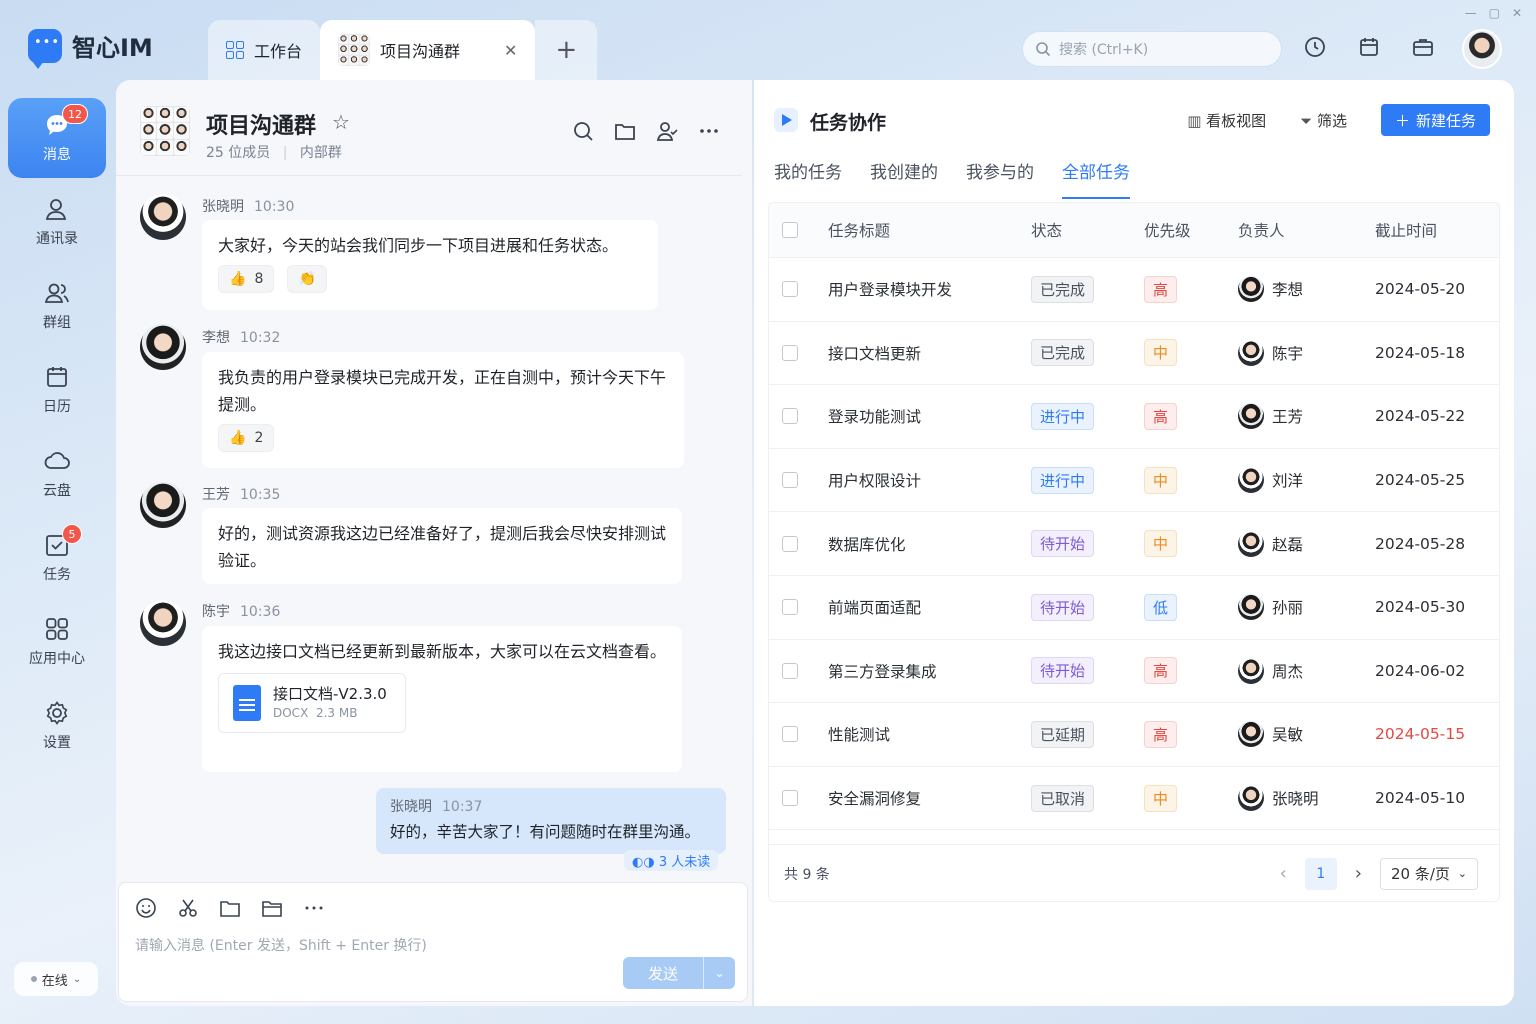 The width and height of the screenshot is (1536, 1024). Describe the element at coordinates (790, 229) in the screenshot. I see `select-all-checkbox` at that location.